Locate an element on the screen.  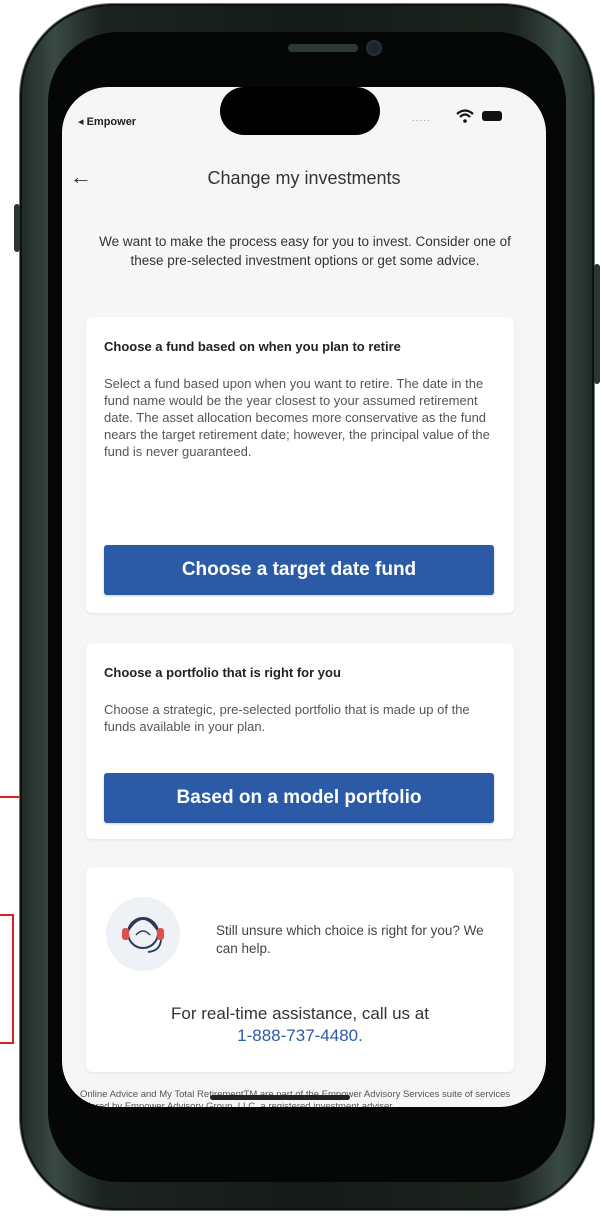
home-indicator is located at coordinates (280, 1097).